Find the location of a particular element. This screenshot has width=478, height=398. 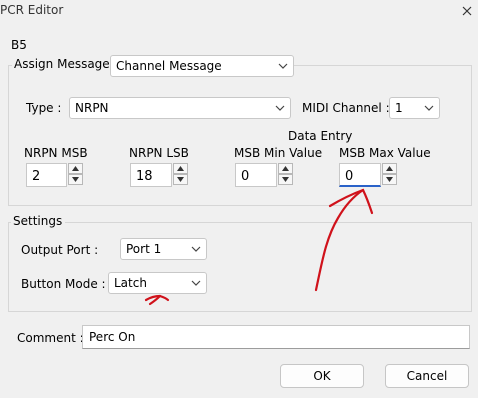

annotation-overlay is located at coordinates (259, 247).